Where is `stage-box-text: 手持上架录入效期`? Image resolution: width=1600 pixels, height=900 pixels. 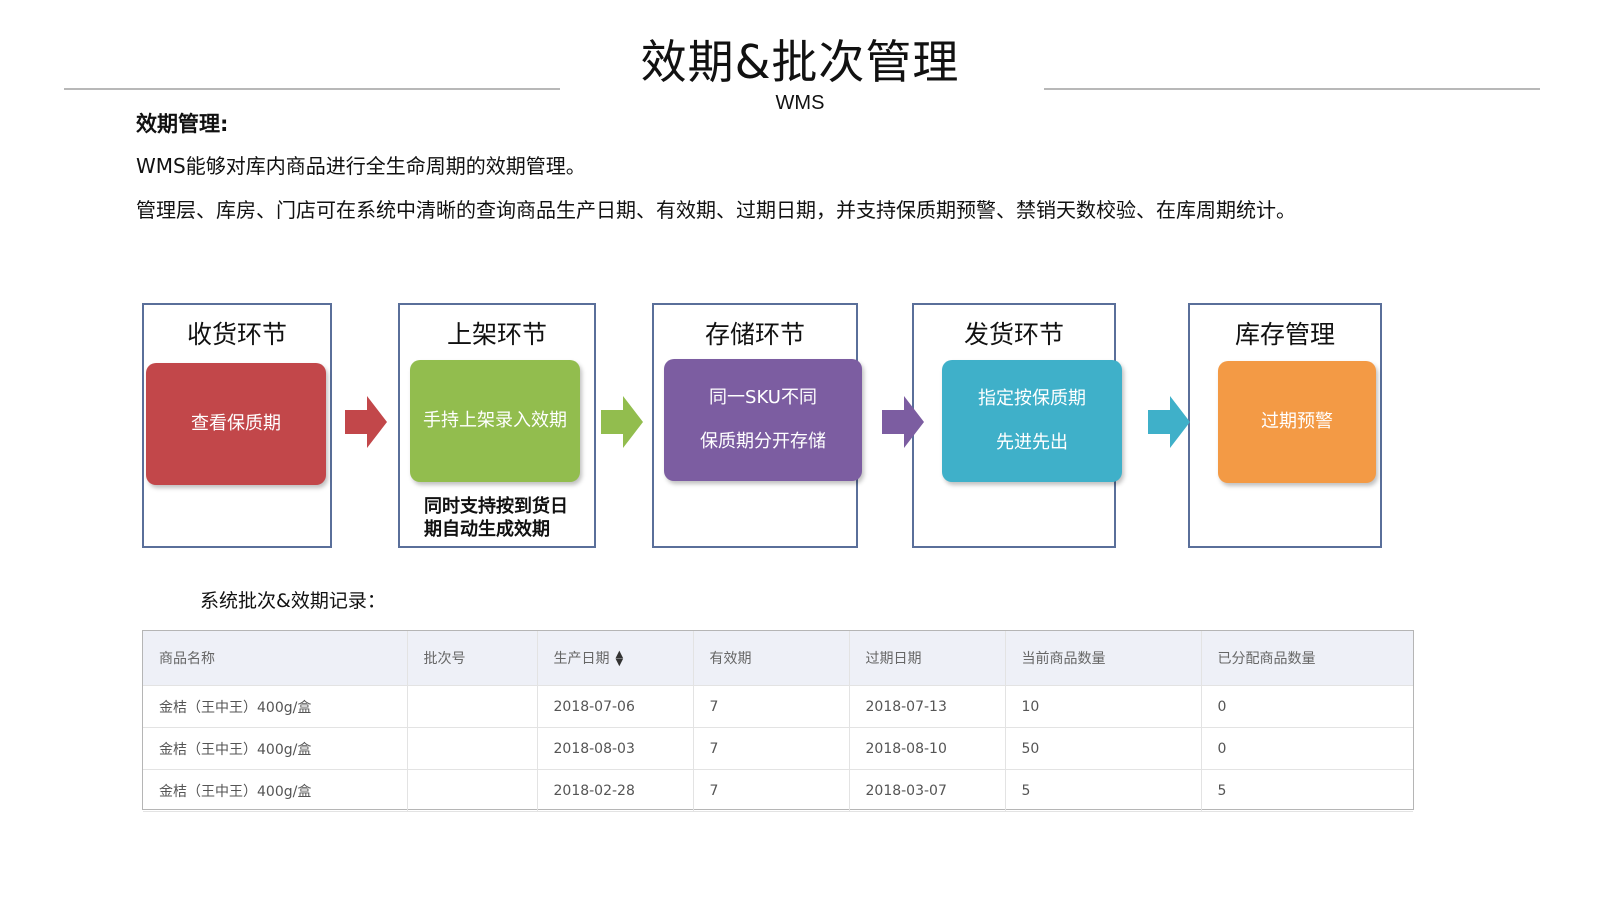 stage-box-text: 手持上架录入效期 is located at coordinates (495, 420).